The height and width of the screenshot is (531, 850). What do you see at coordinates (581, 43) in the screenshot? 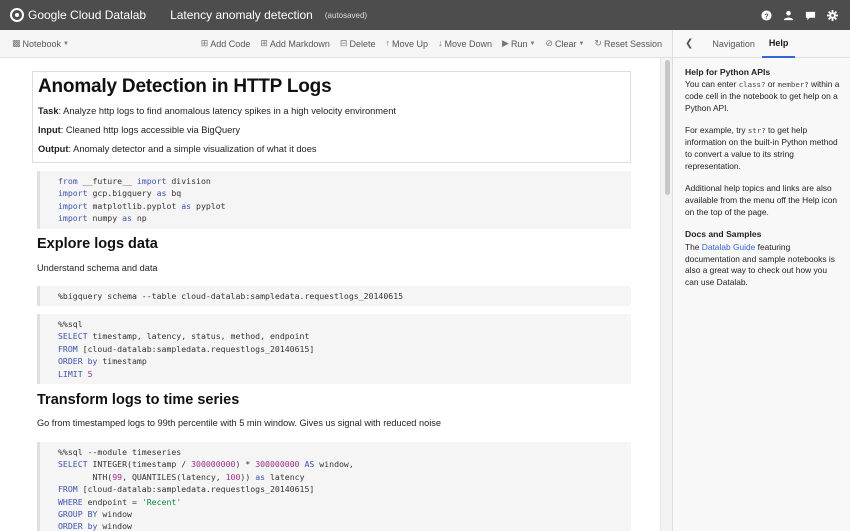
I see `chevron-down-icon: ▼` at bounding box center [581, 43].